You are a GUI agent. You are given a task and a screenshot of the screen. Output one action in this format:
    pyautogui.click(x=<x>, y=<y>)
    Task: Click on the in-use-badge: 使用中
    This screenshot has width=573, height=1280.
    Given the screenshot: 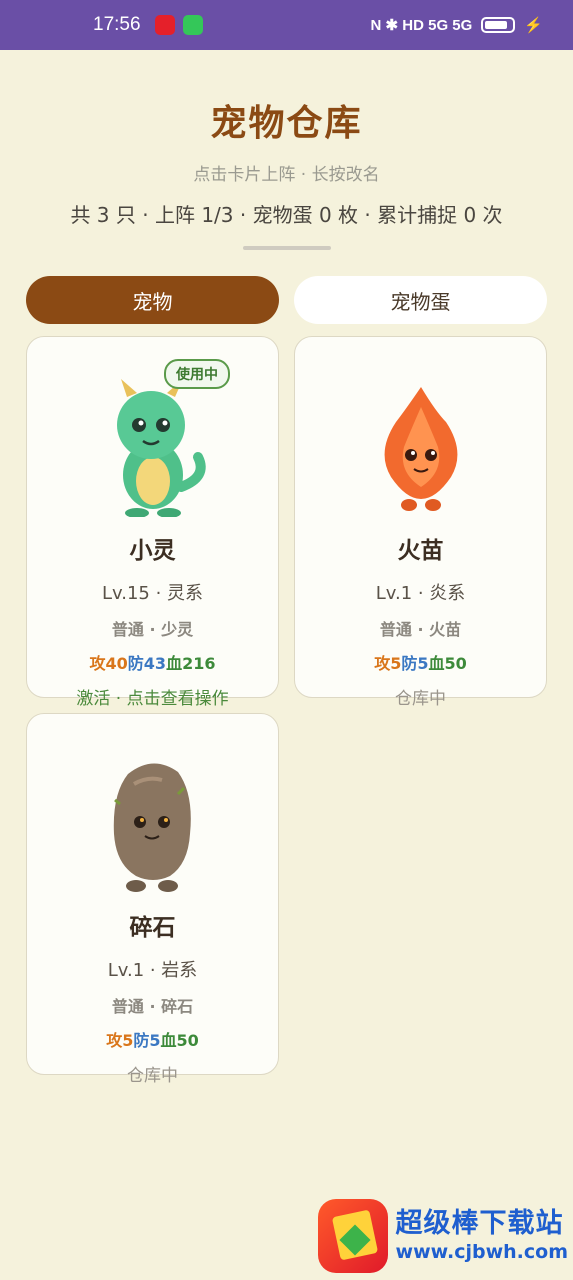 What is the action you would take?
    pyautogui.click(x=197, y=374)
    